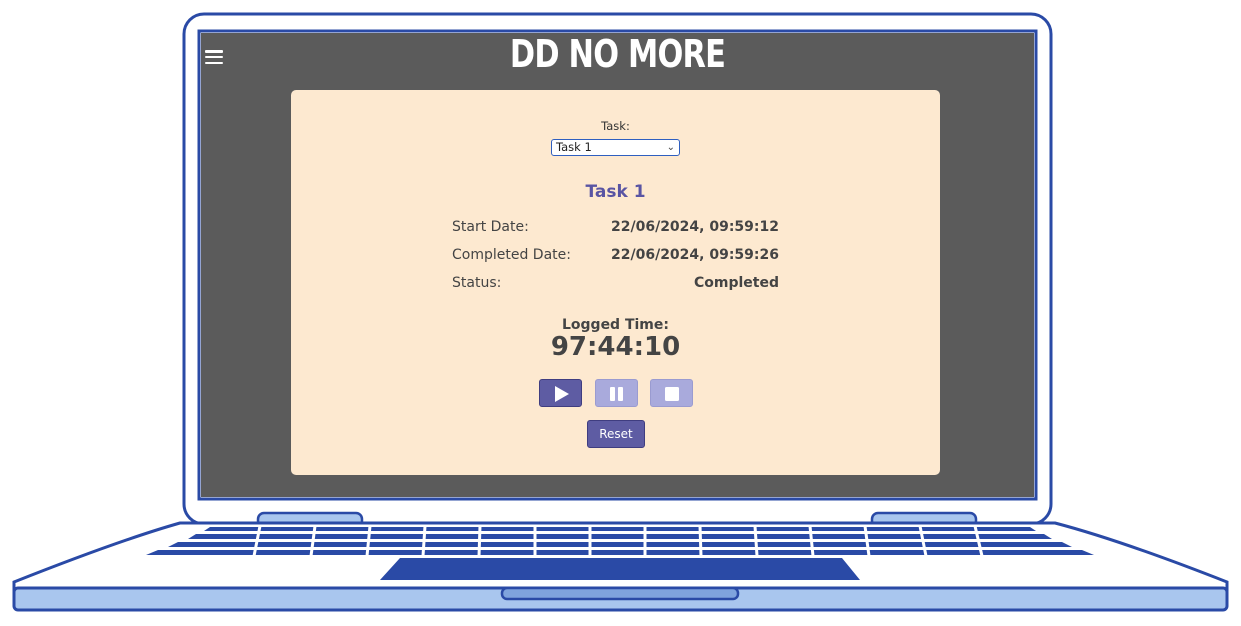 This screenshot has height=626, width=1241. I want to click on stop-button, so click(671, 393).